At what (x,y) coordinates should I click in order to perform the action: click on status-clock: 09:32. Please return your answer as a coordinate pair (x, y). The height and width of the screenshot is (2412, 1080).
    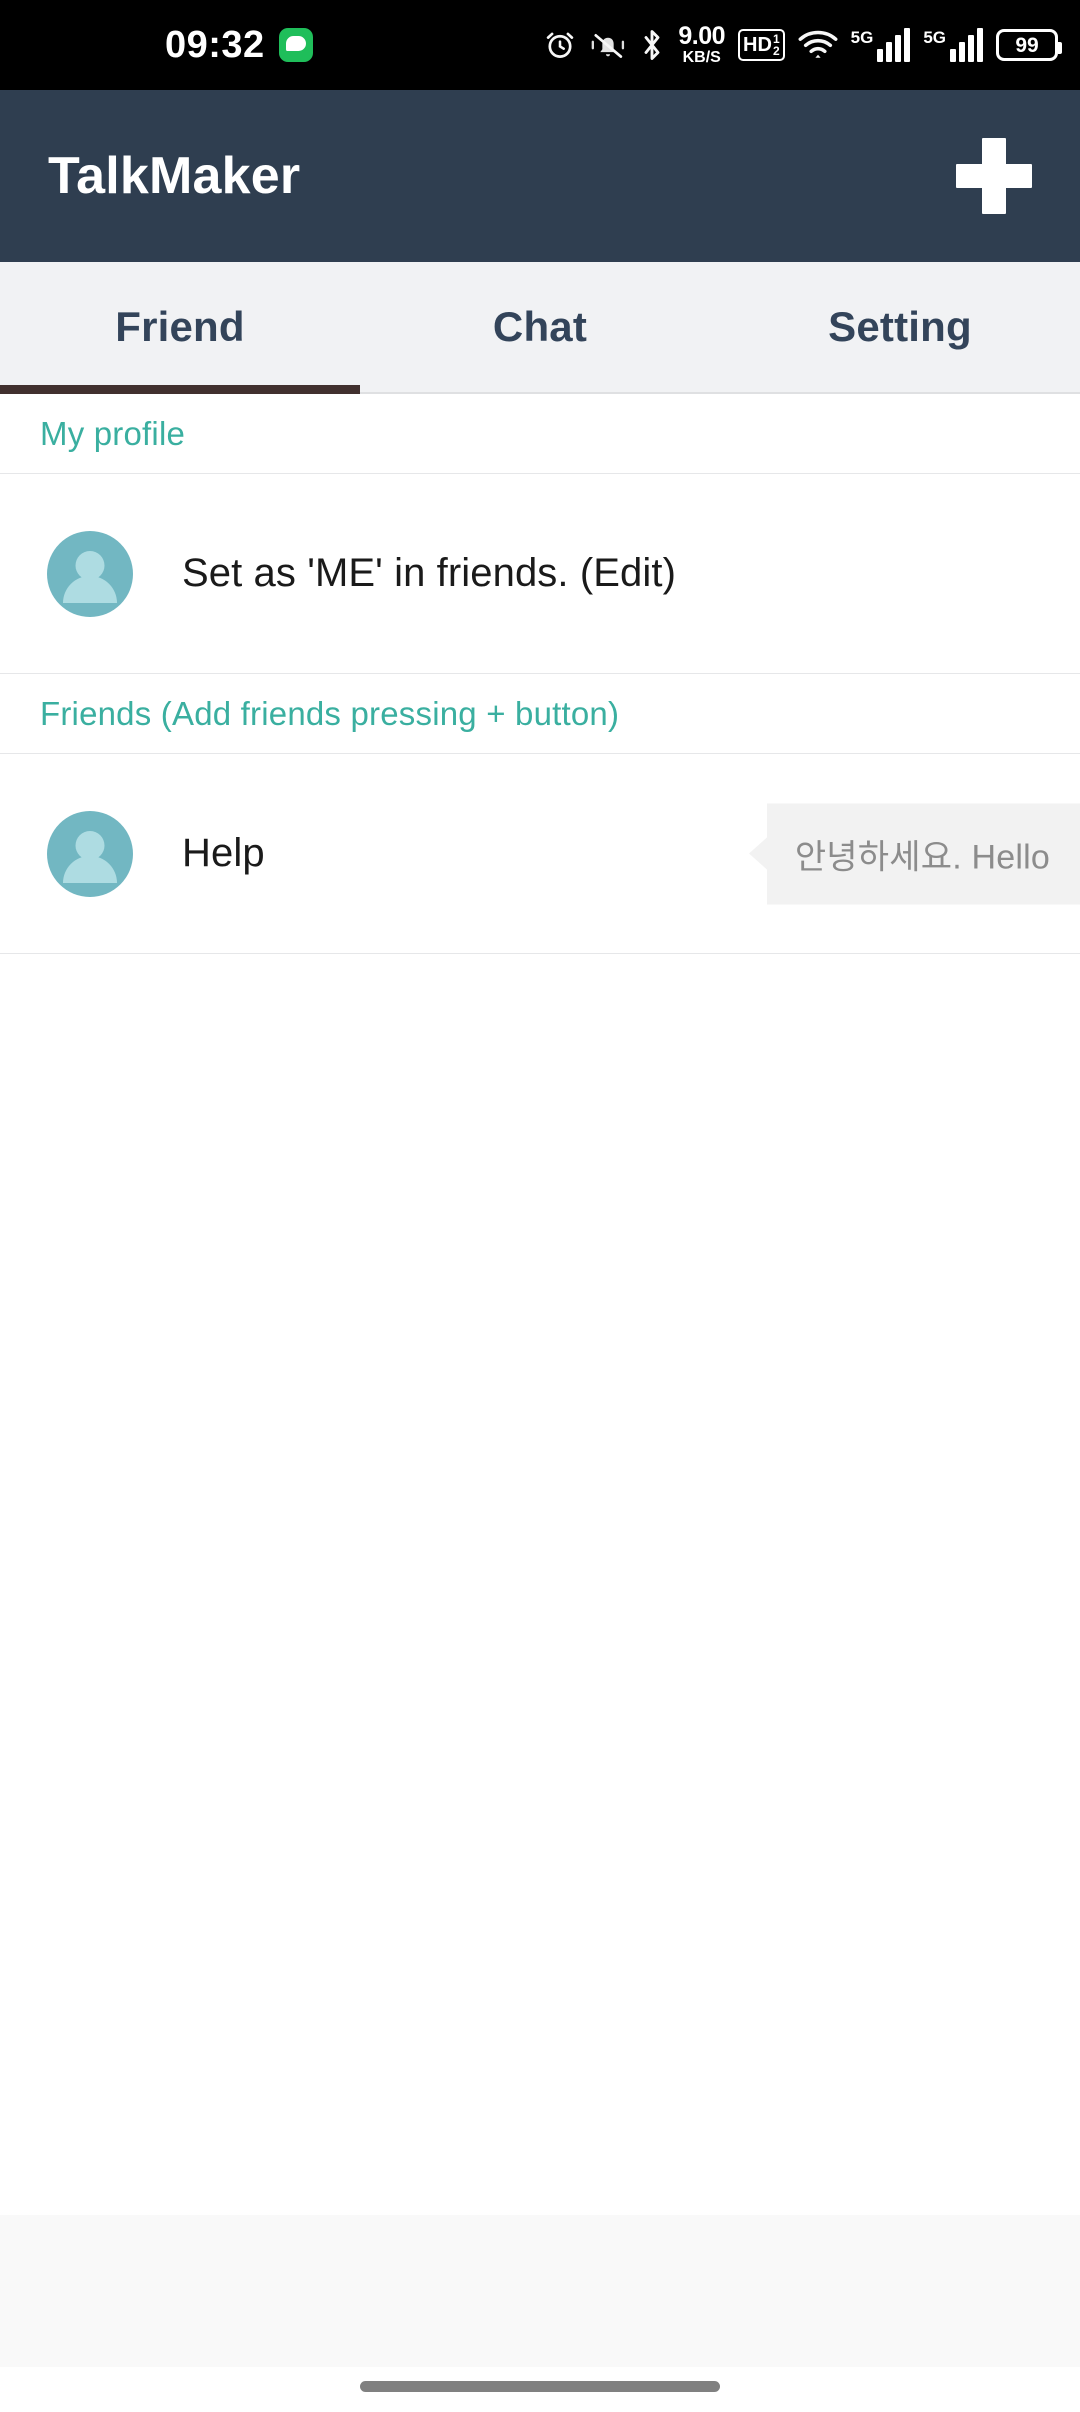
    Looking at the image, I should click on (215, 45).